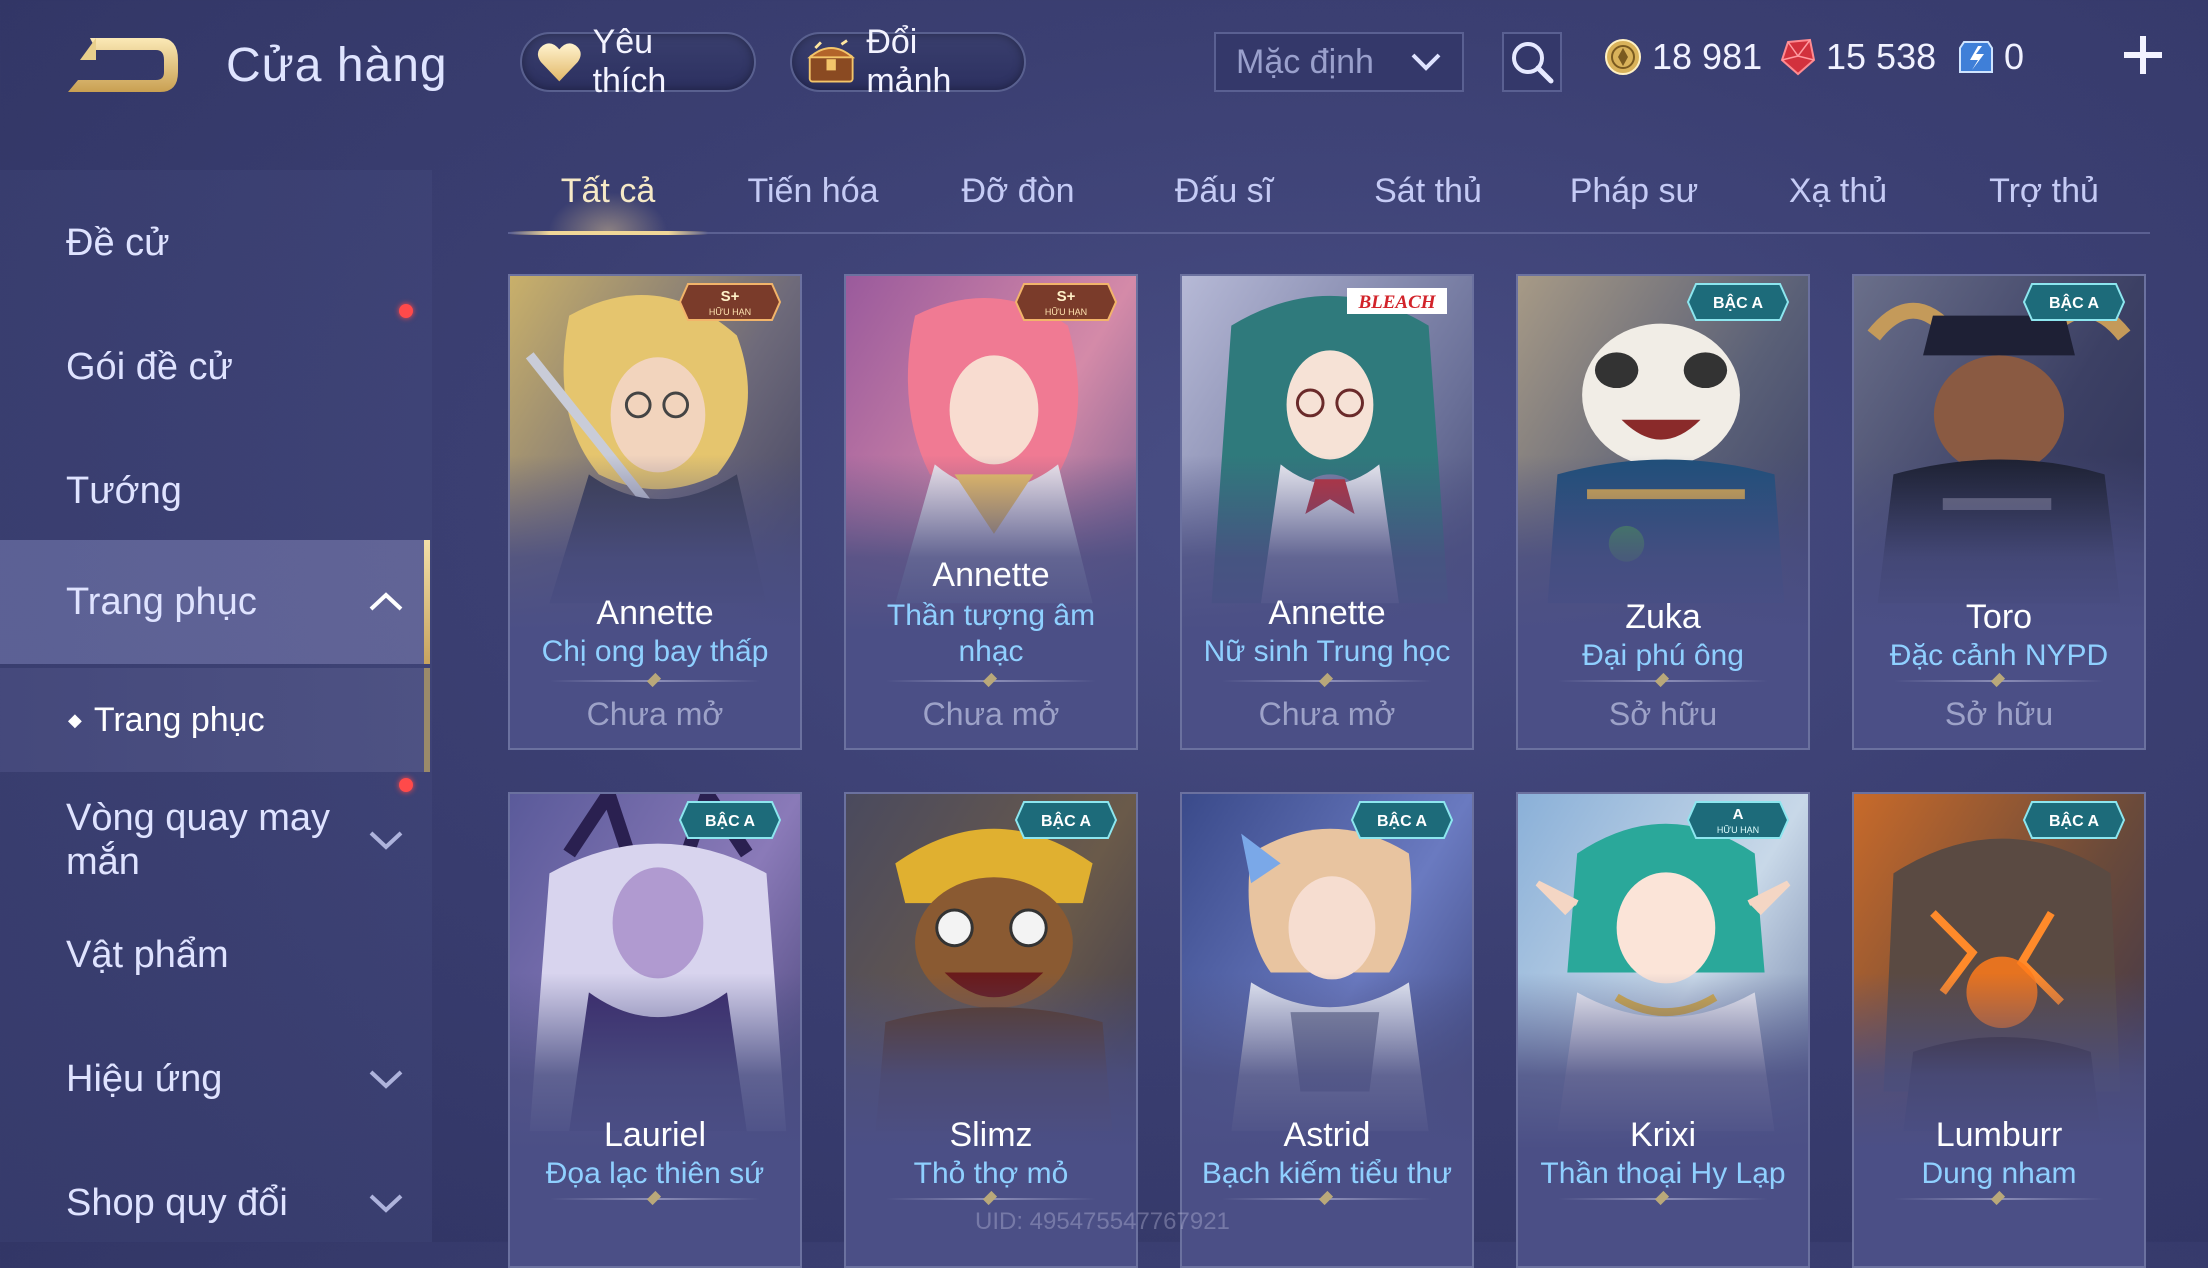 The image size is (2208, 1268). I want to click on search-icon, so click(1533, 63).